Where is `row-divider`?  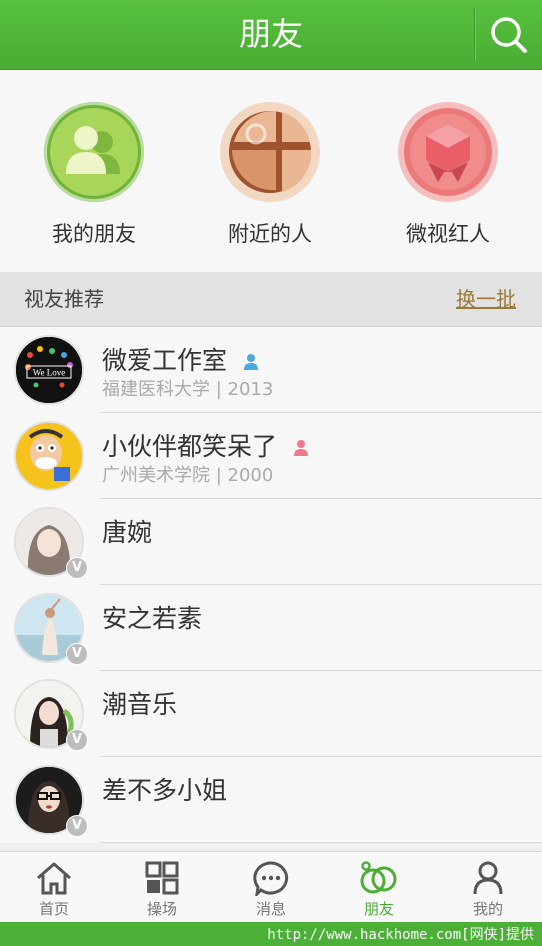 row-divider is located at coordinates (321, 842).